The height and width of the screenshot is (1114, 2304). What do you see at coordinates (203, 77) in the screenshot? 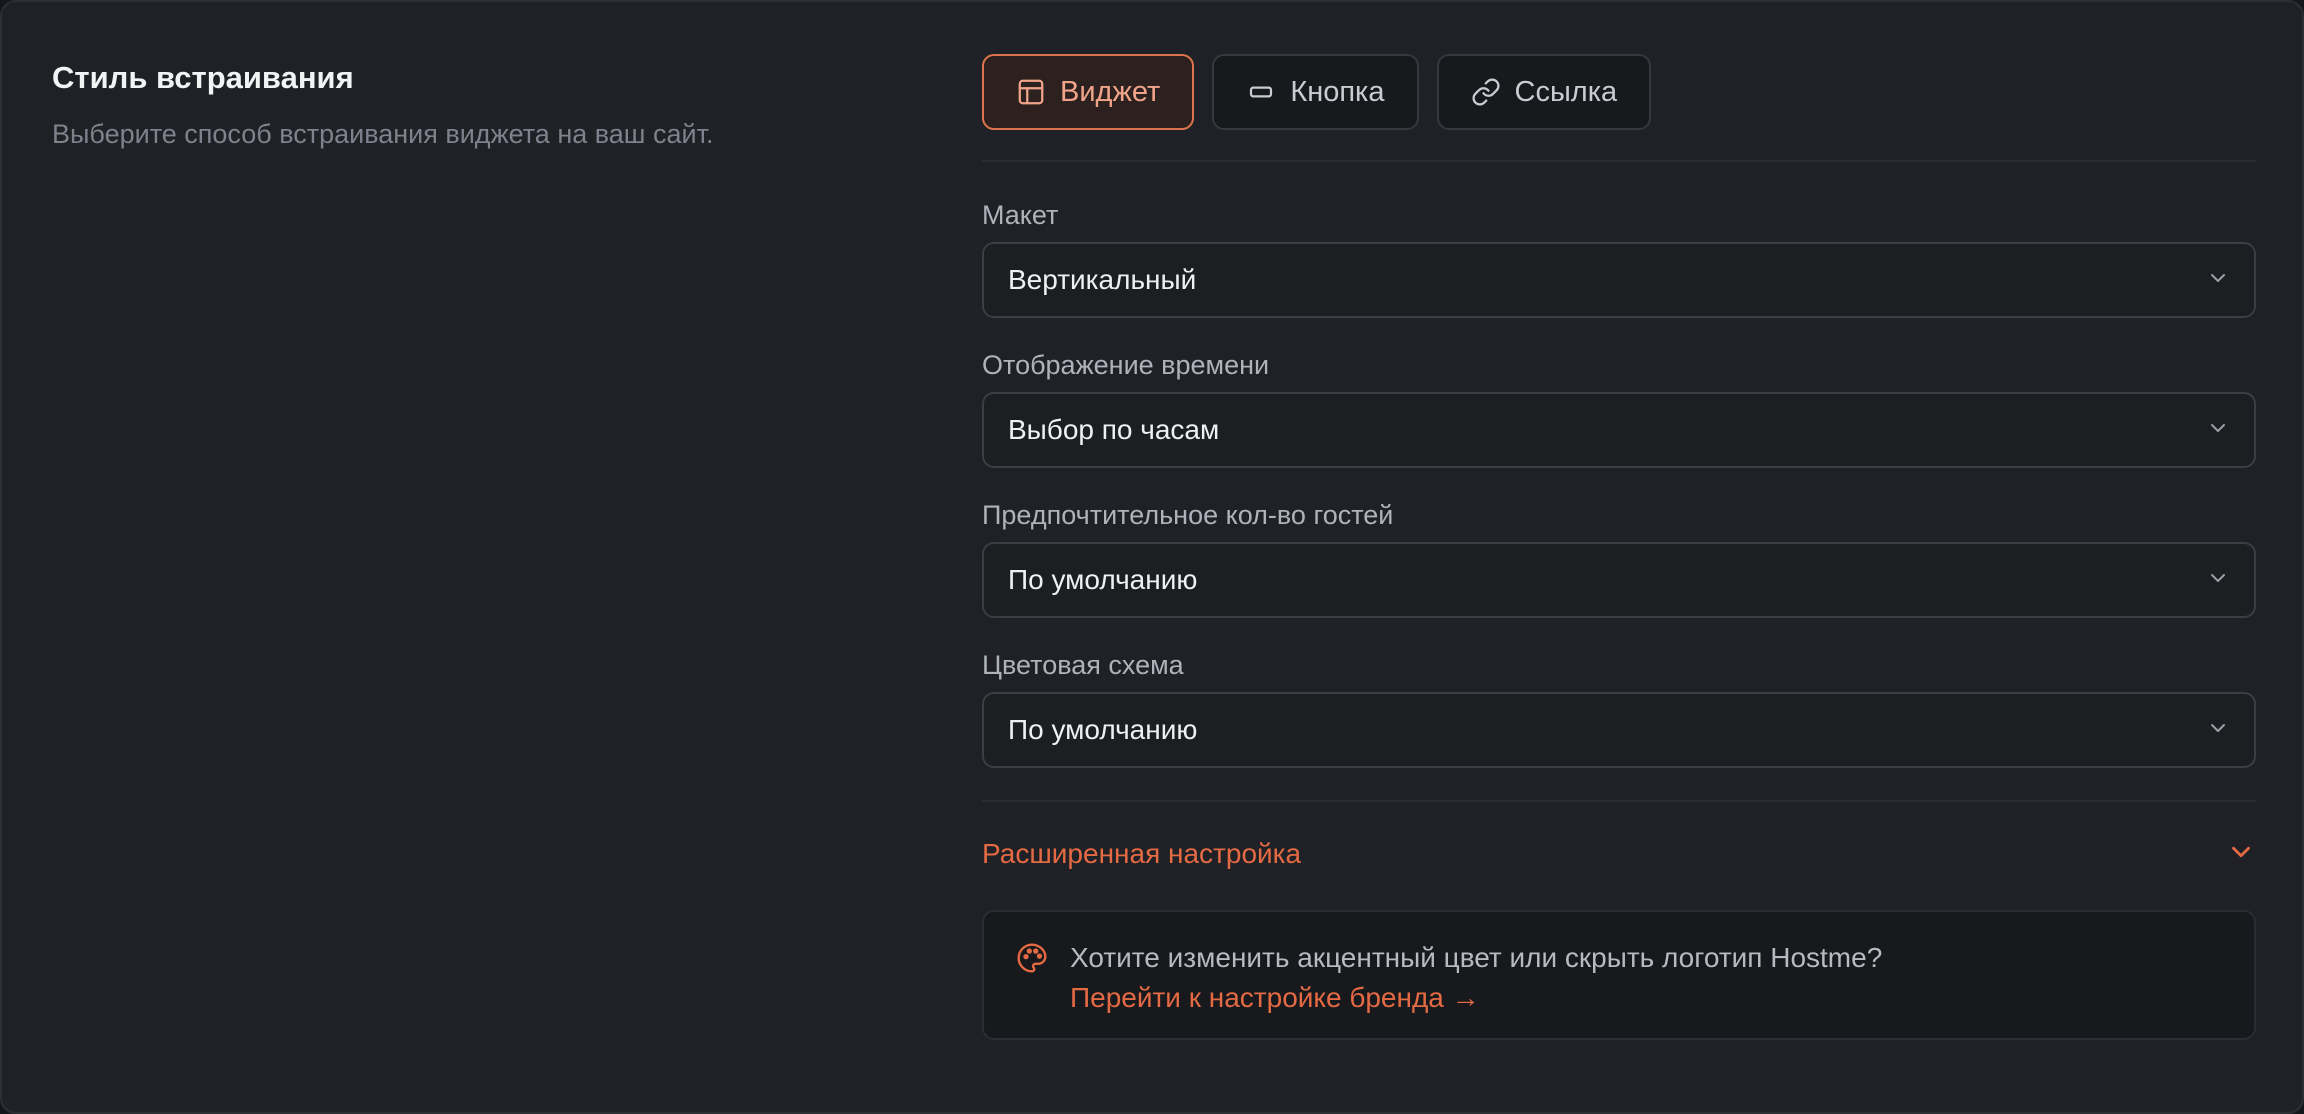
I see `section-title: Стиль встраивания` at bounding box center [203, 77].